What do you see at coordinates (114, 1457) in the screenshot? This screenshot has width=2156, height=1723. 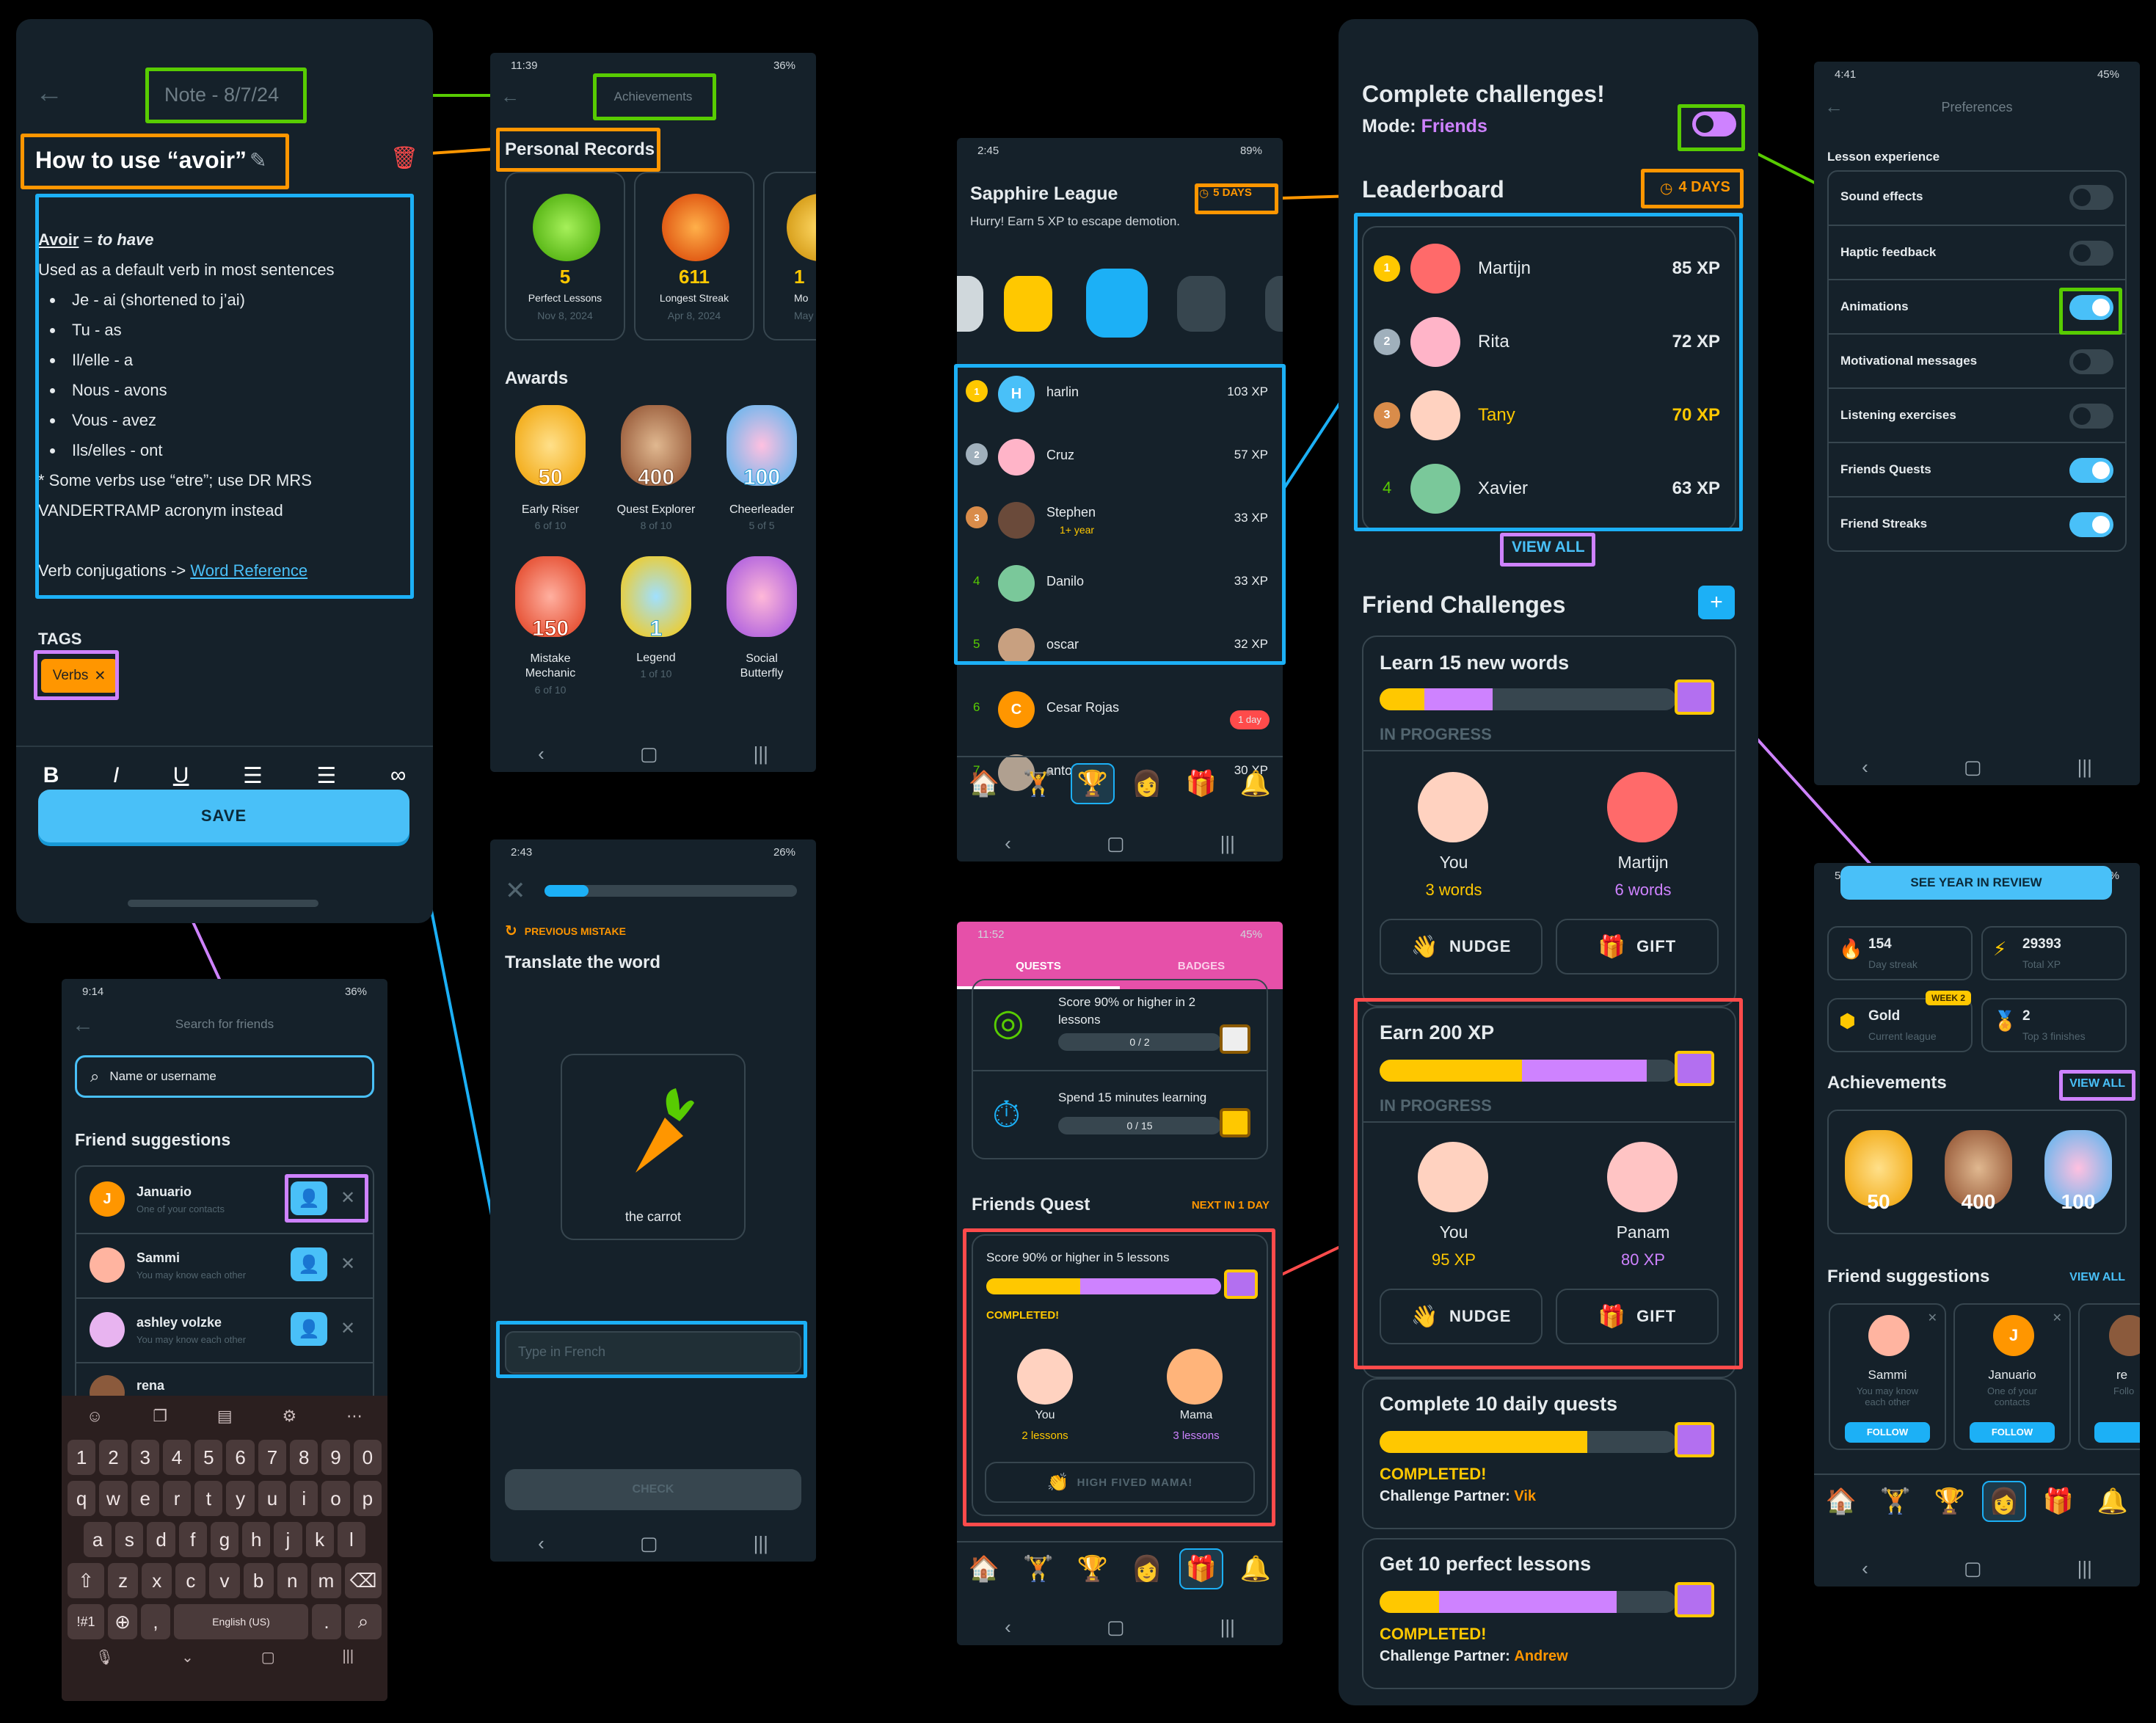 I see `key: 2` at bounding box center [114, 1457].